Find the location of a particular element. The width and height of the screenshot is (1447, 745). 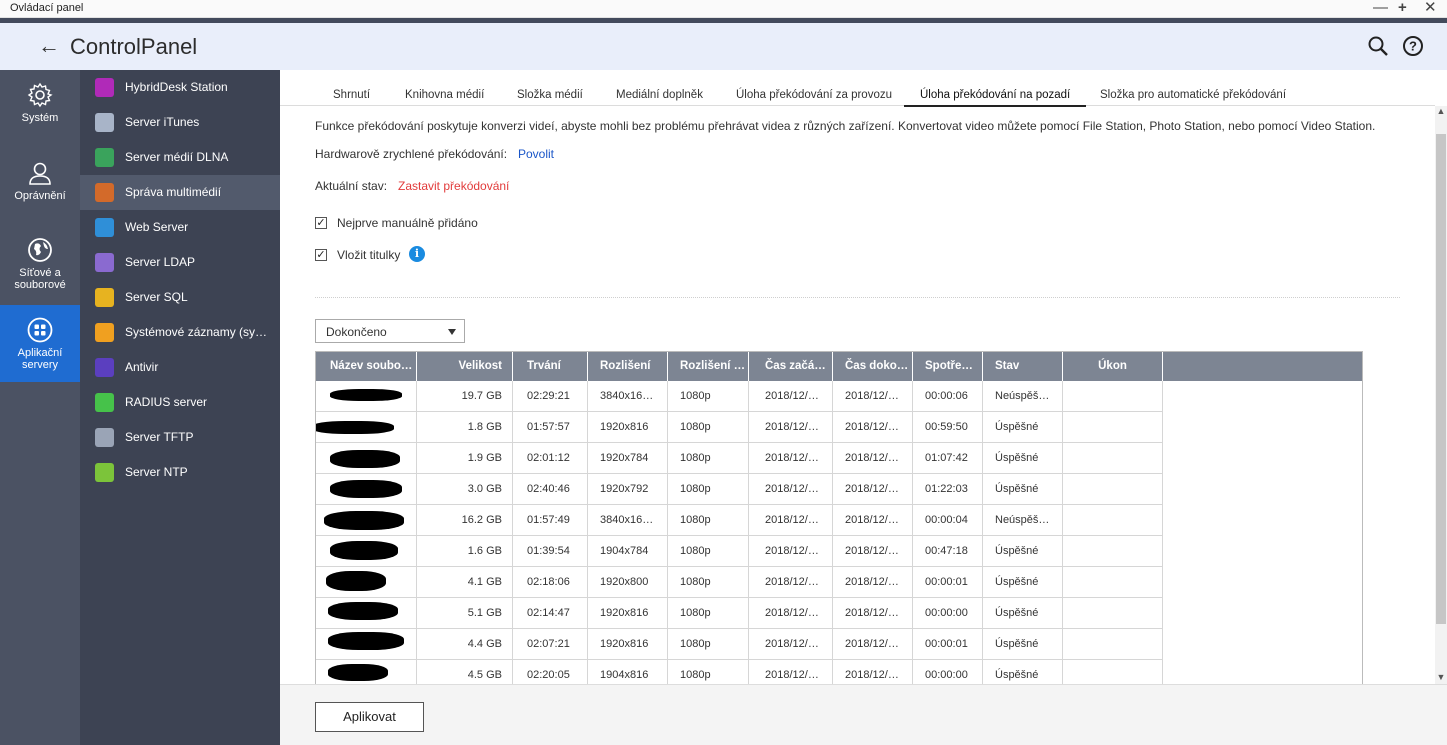

sidebar-item-label: Server LDAP is located at coordinates (160, 262).